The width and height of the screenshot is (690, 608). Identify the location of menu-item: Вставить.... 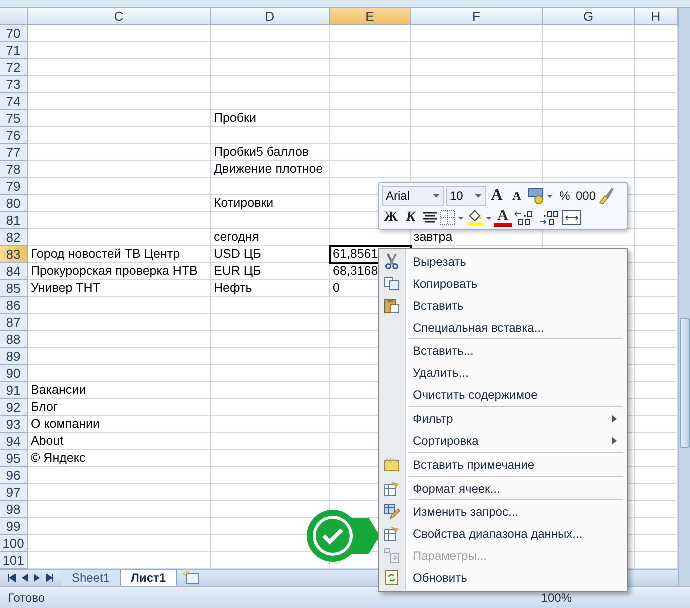
(520, 351).